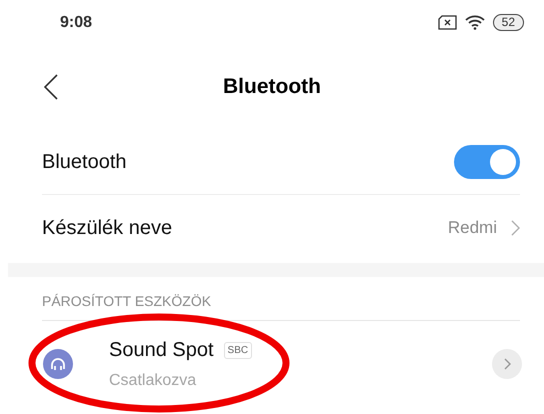  I want to click on section-heading: PÁROSÍTOTT ESZKÖZÖK, so click(127, 301).